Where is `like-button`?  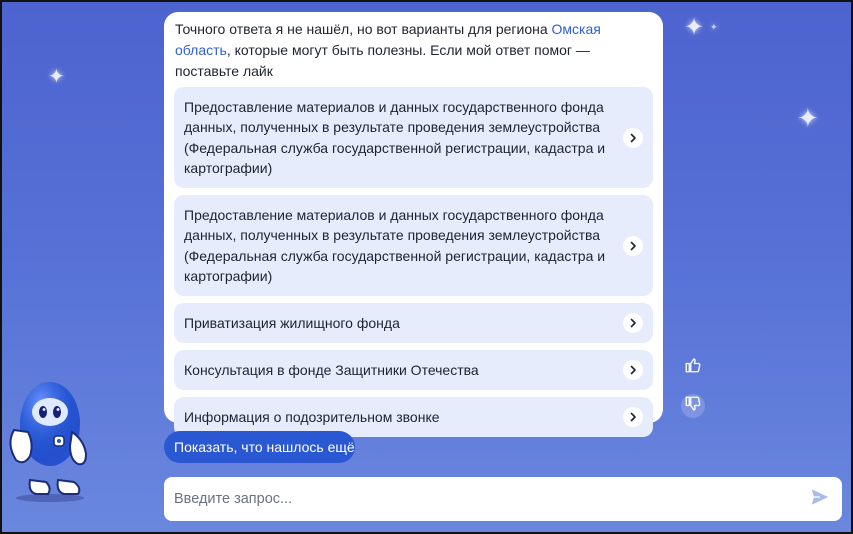 like-button is located at coordinates (693, 367).